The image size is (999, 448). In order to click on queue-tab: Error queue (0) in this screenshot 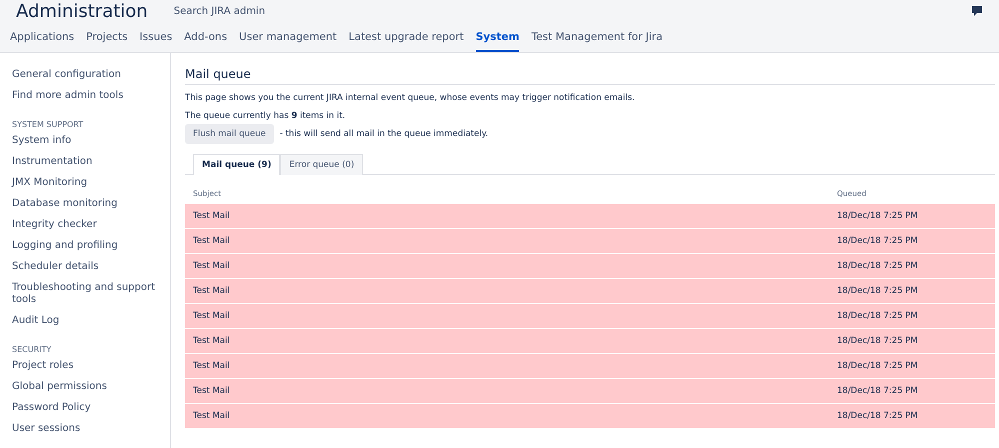, I will do `click(322, 164)`.